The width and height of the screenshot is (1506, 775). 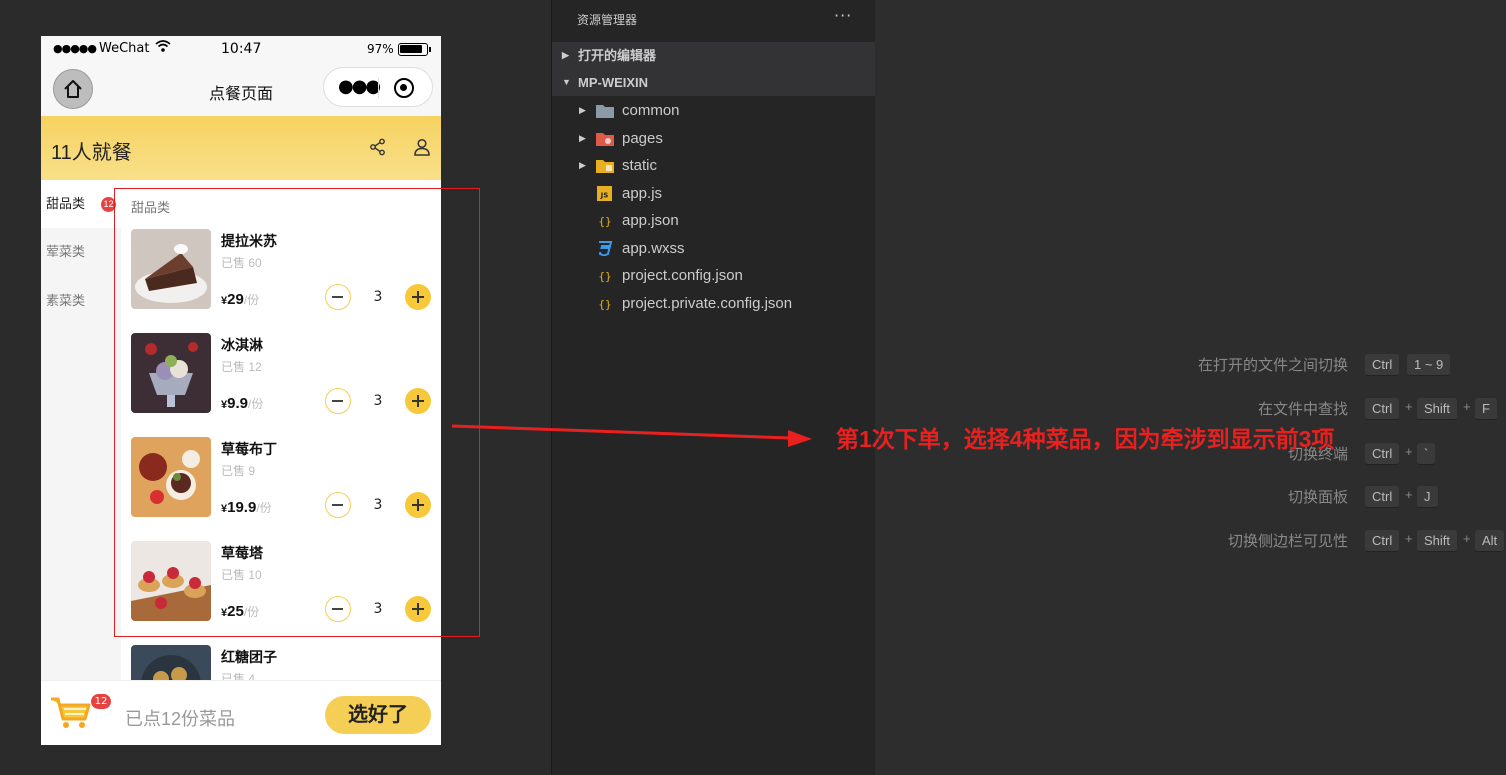 I want to click on category-item-desserts: 甜品类 12, so click(x=81, y=204).